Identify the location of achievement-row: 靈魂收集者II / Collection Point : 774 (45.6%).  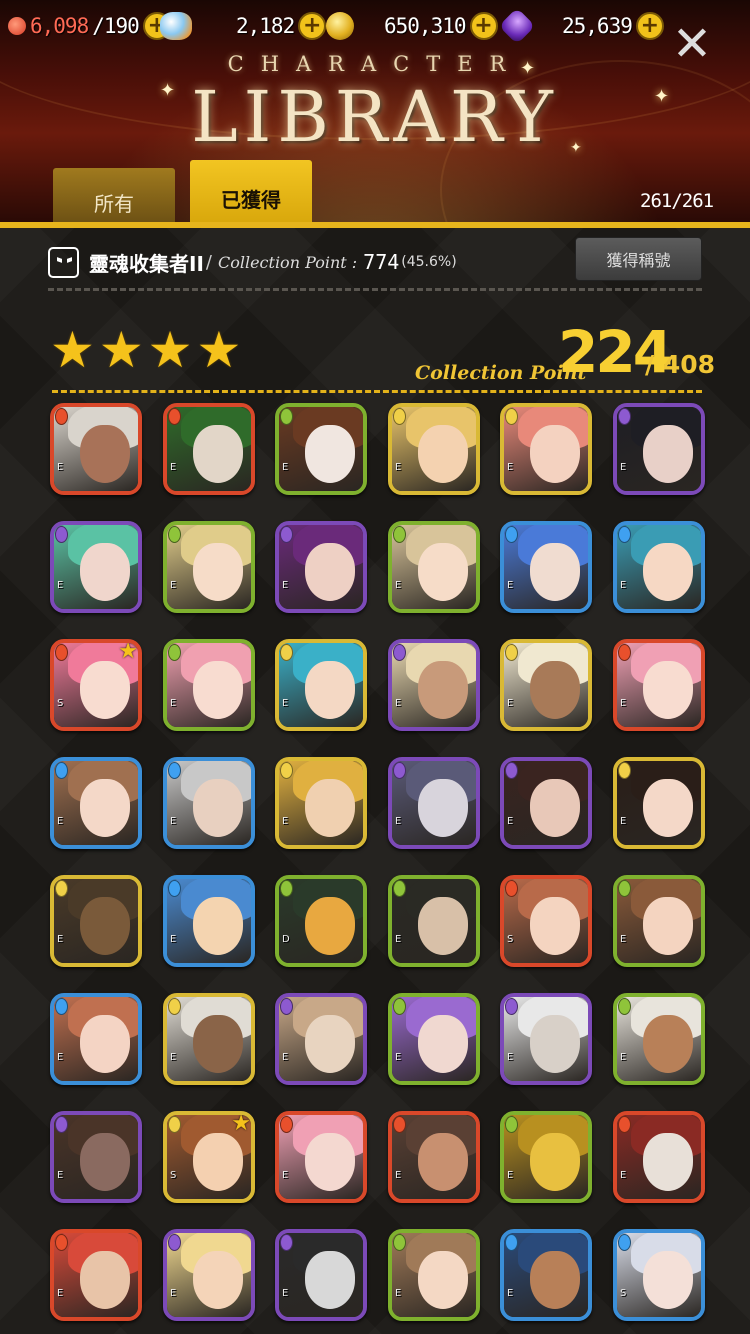
(252, 262).